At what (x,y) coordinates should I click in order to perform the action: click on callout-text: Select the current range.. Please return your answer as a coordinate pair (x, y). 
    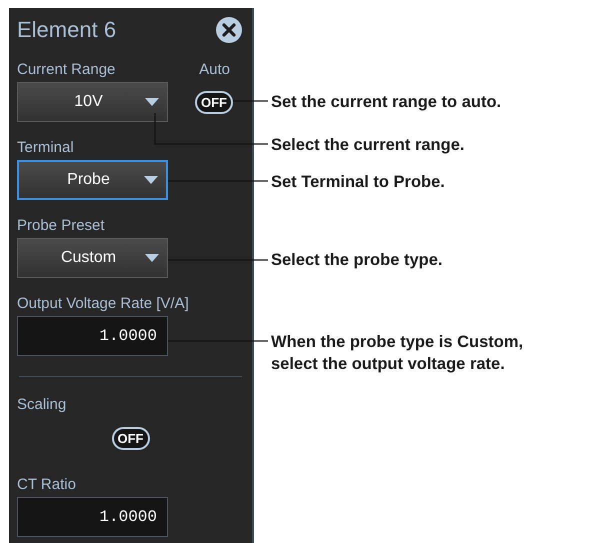
    Looking at the image, I should click on (367, 145).